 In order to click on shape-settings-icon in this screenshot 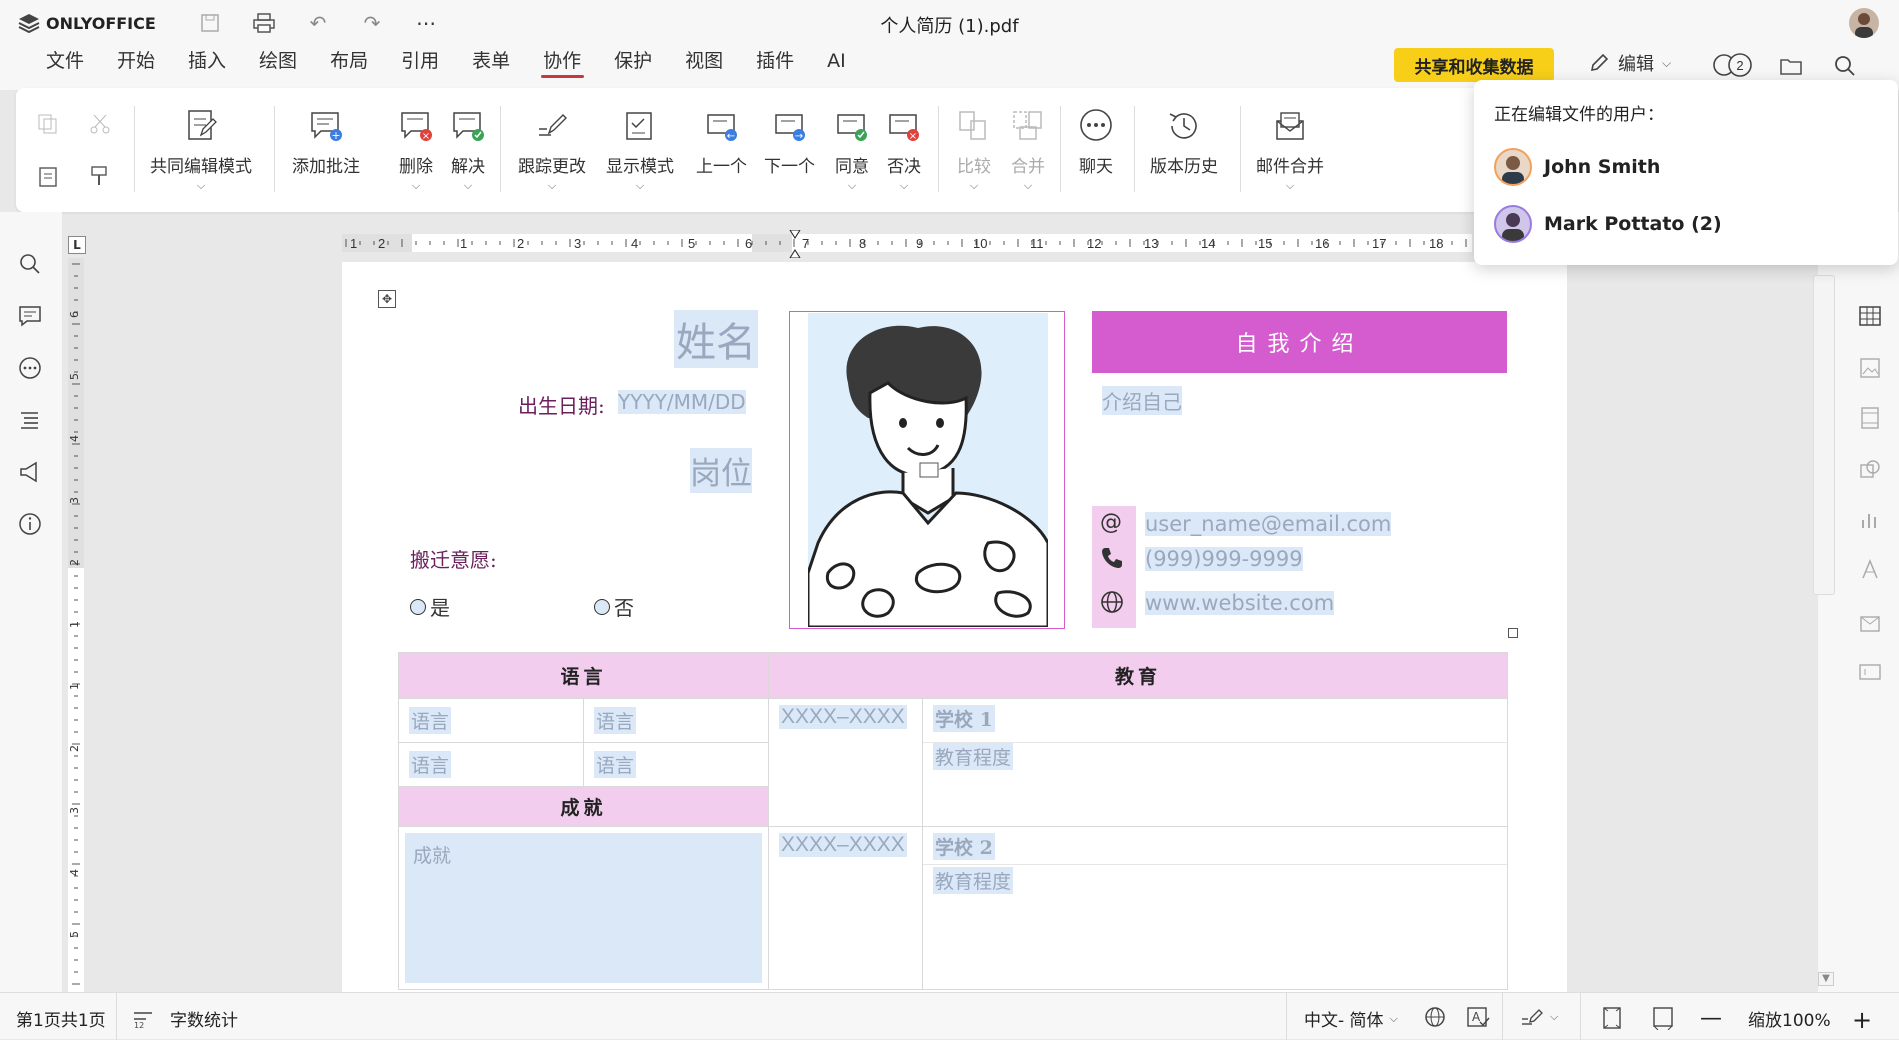, I will do `click(1870, 470)`.